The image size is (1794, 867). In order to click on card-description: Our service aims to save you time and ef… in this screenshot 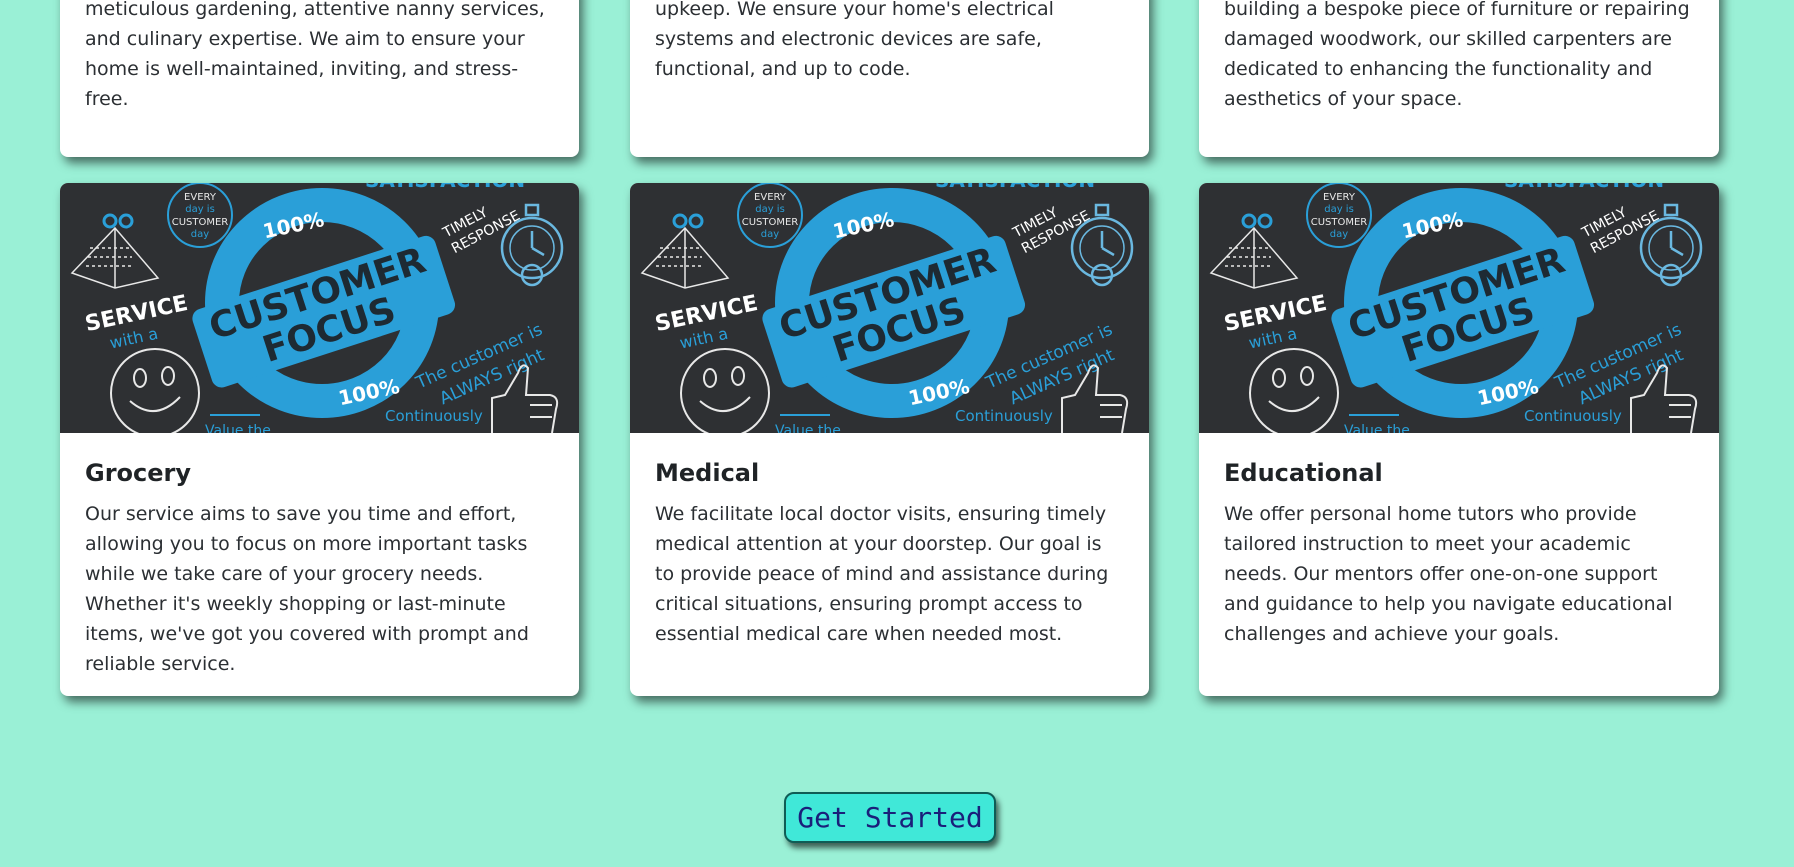, I will do `click(307, 589)`.